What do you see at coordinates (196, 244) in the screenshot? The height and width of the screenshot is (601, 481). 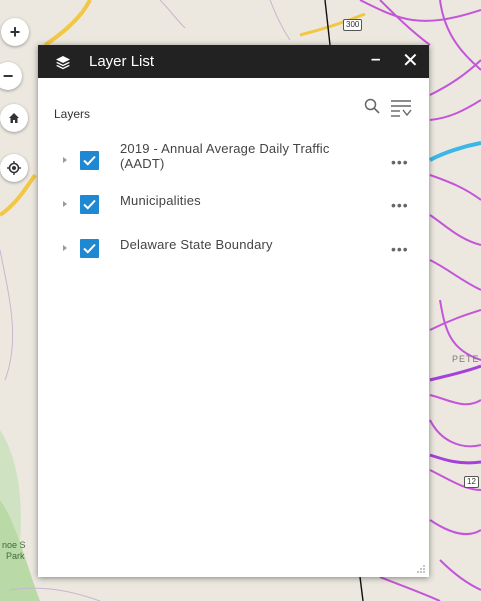 I see `layer-name: Delaware State Boundary` at bounding box center [196, 244].